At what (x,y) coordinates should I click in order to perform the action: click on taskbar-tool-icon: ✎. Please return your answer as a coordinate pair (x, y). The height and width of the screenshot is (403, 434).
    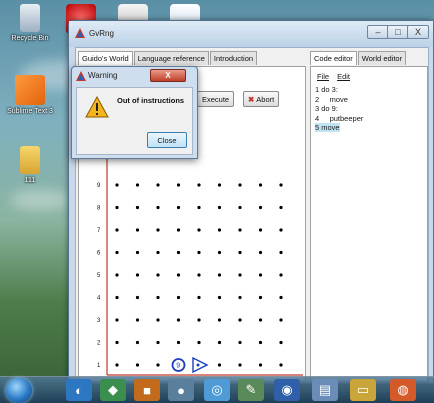
    Looking at the image, I should click on (251, 390).